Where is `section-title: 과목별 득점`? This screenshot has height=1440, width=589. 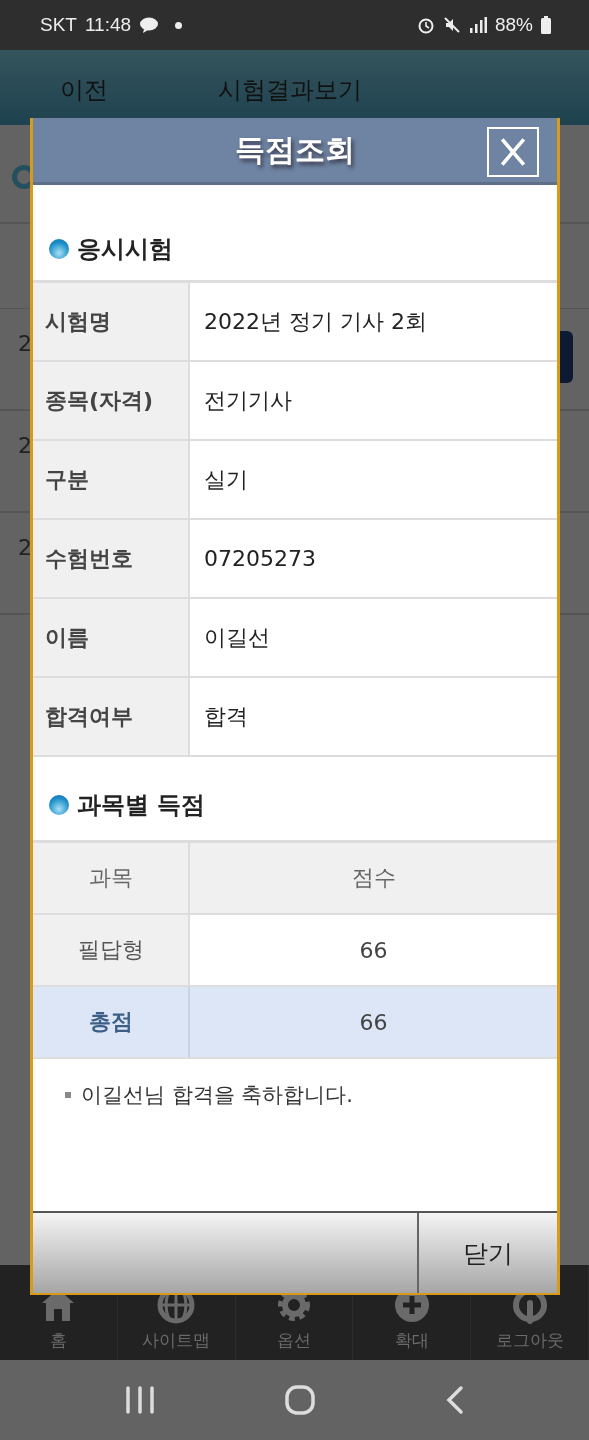
section-title: 과목별 득점 is located at coordinates (141, 805).